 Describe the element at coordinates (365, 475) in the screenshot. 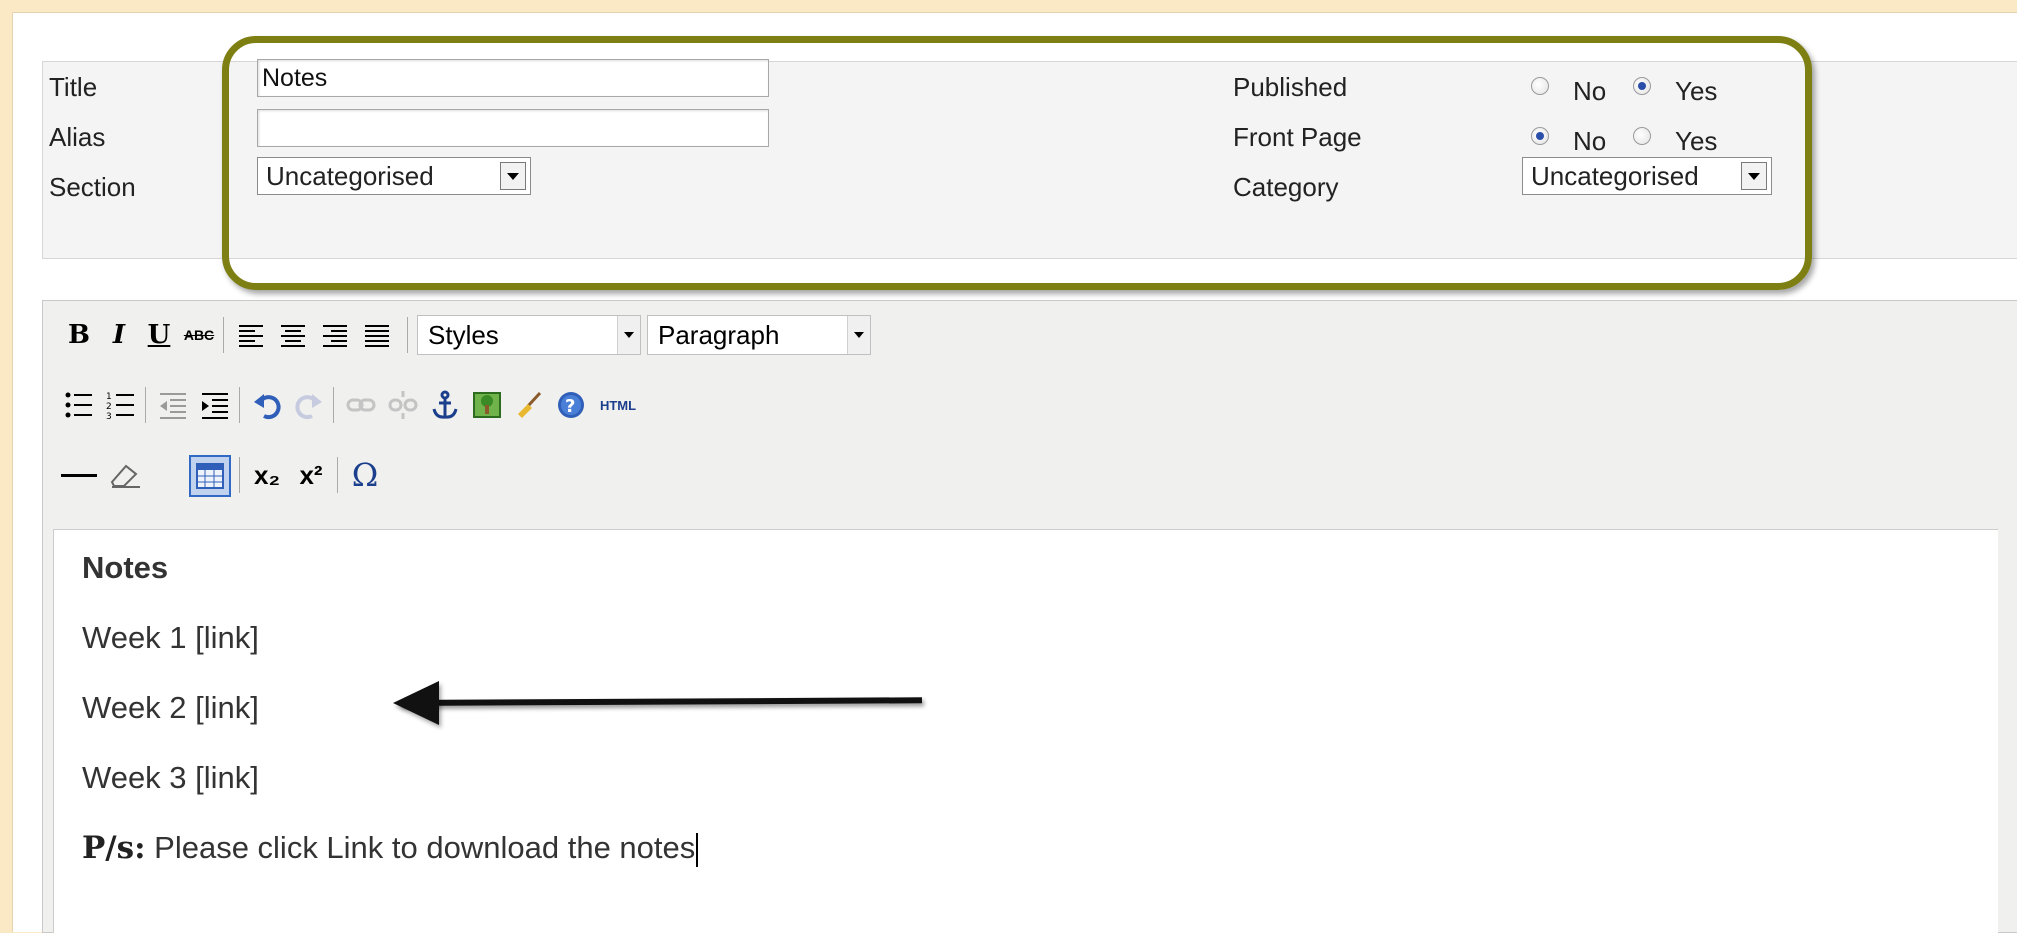

I see `special-character-button: Ω` at that location.